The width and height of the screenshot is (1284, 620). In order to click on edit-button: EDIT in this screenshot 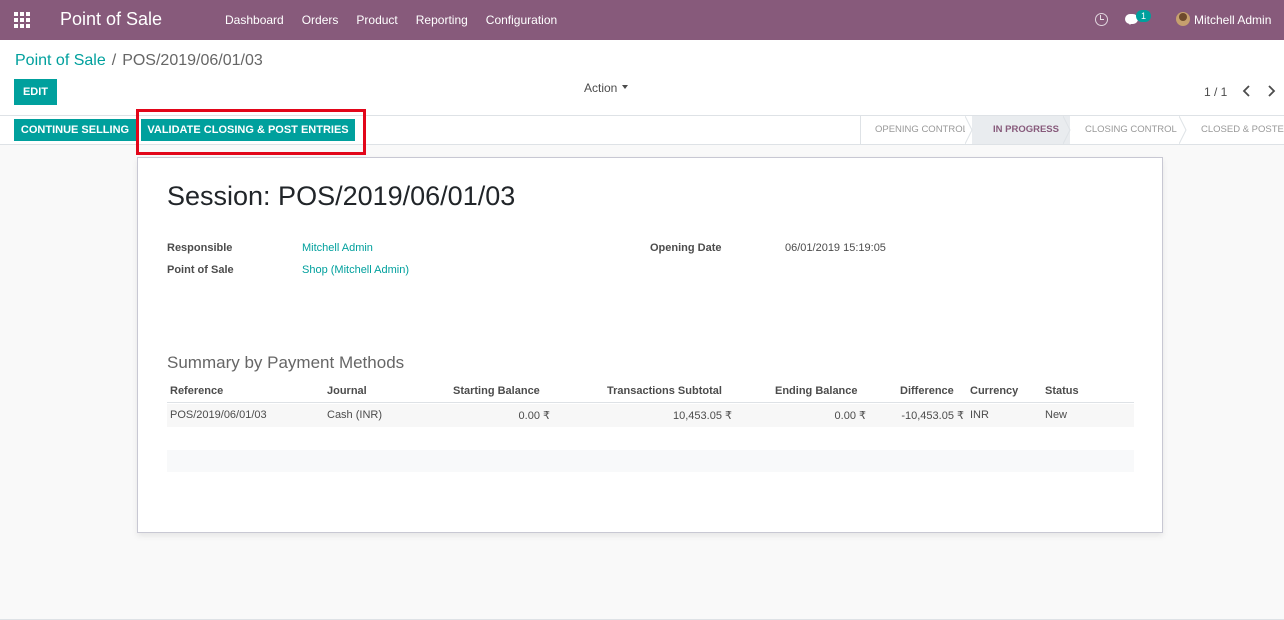, I will do `click(35, 92)`.